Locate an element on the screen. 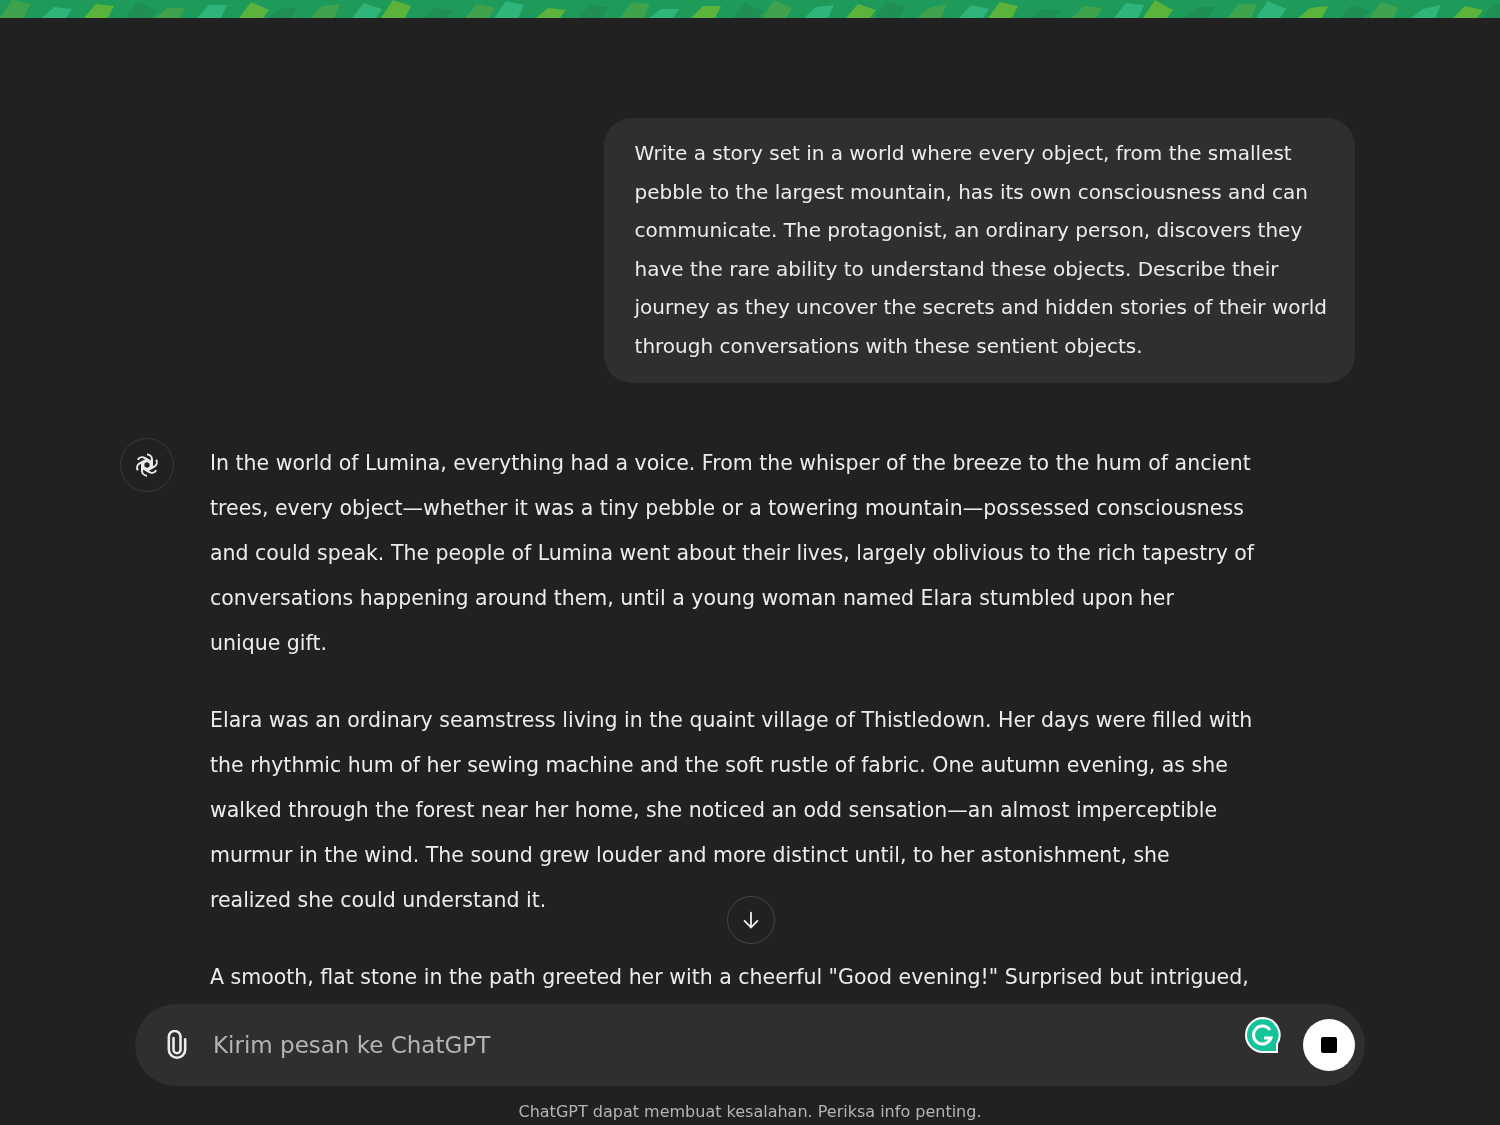 The width and height of the screenshot is (1500, 1125). response-text: unique gift. is located at coordinates (268, 643).